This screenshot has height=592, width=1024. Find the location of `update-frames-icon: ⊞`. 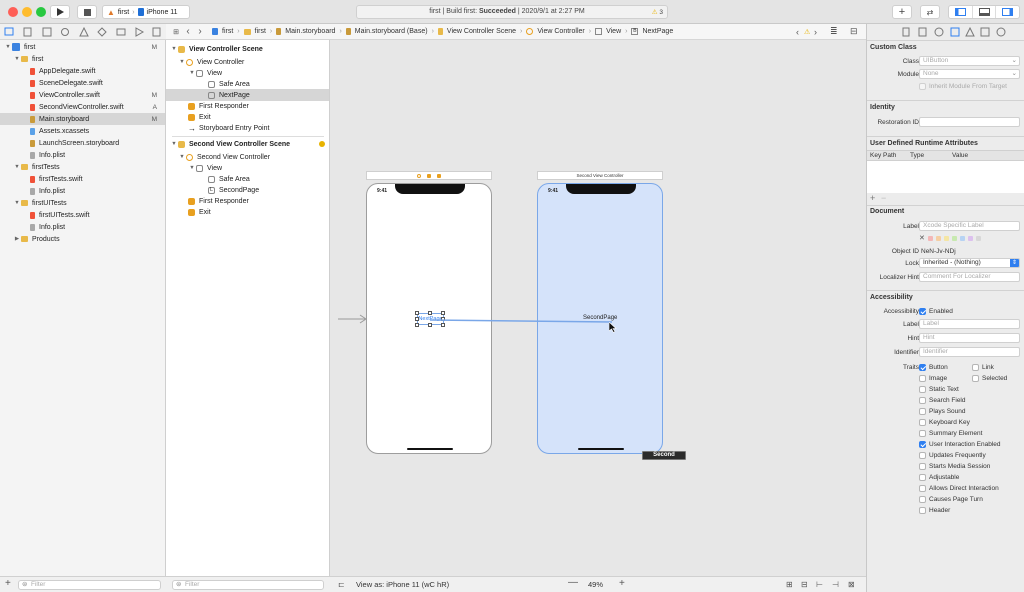

update-frames-icon: ⊞ is located at coordinates (789, 584).